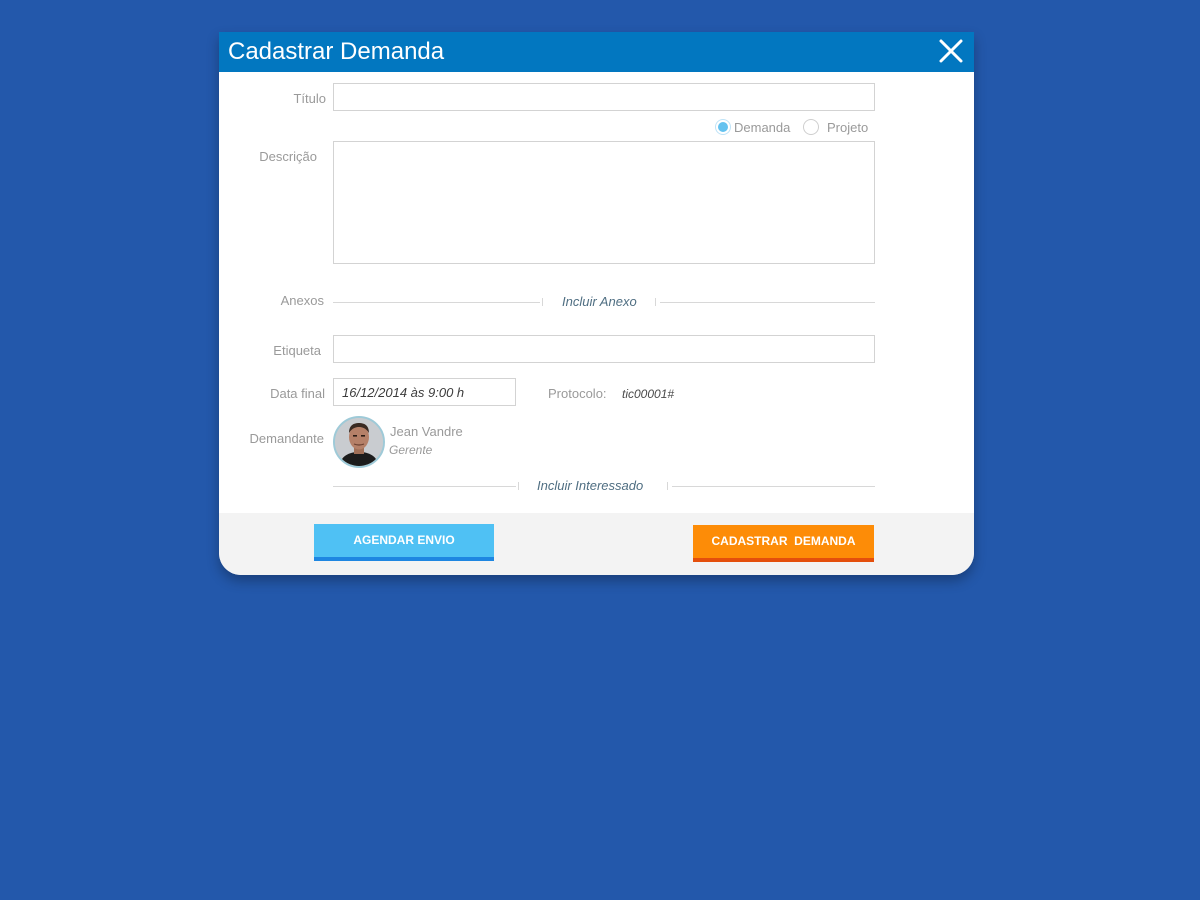 Image resolution: width=1200 pixels, height=900 pixels. I want to click on titulo-input, so click(604, 97).